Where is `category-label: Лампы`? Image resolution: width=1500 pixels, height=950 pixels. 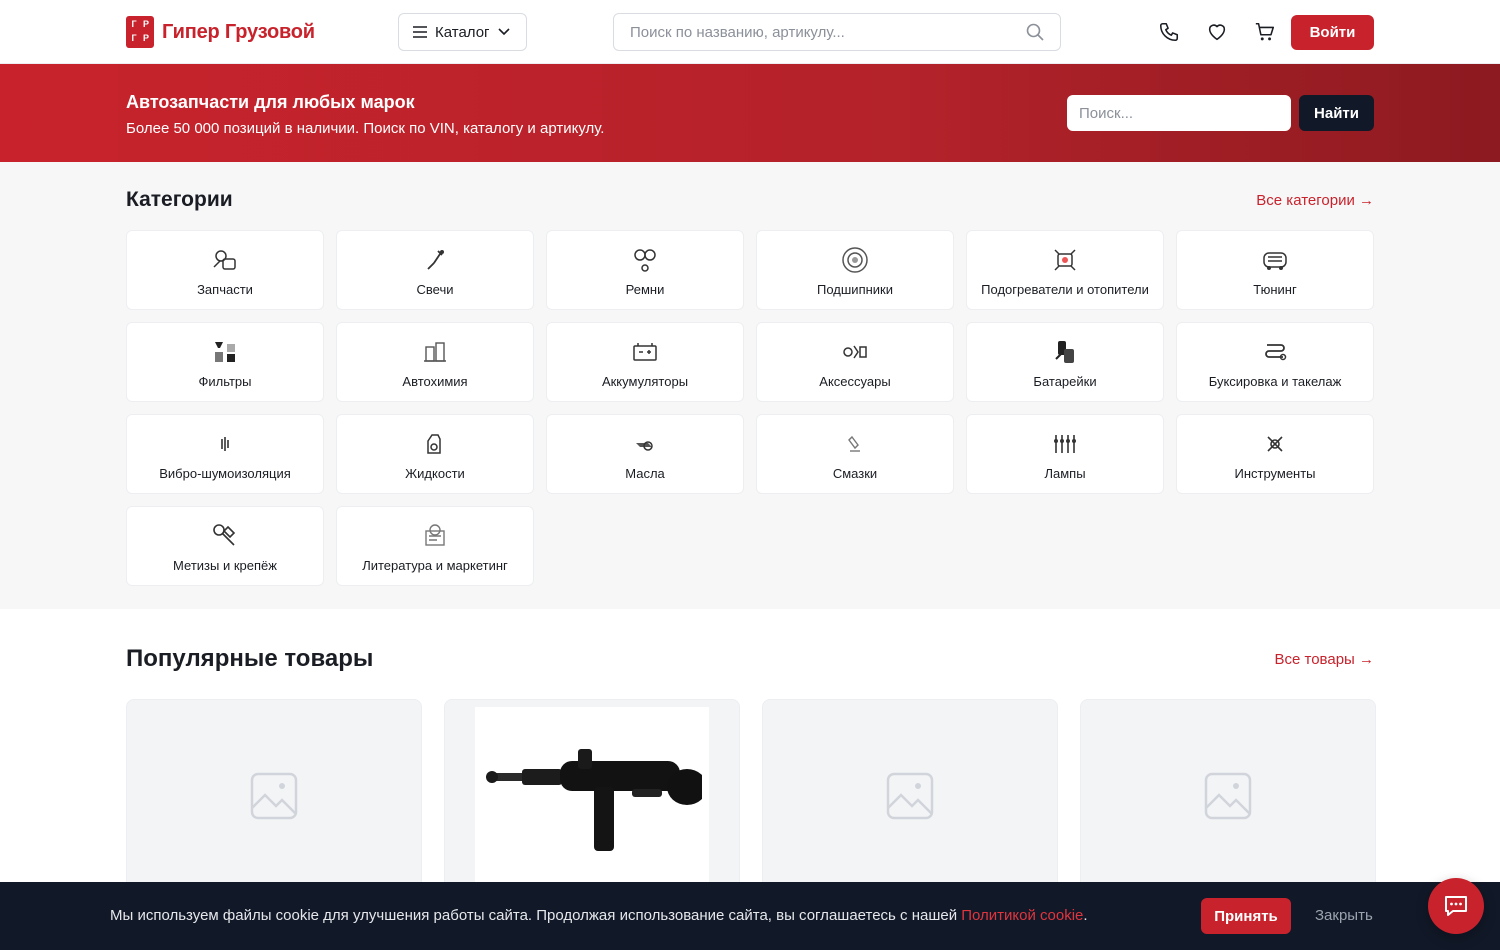 category-label: Лампы is located at coordinates (1065, 473).